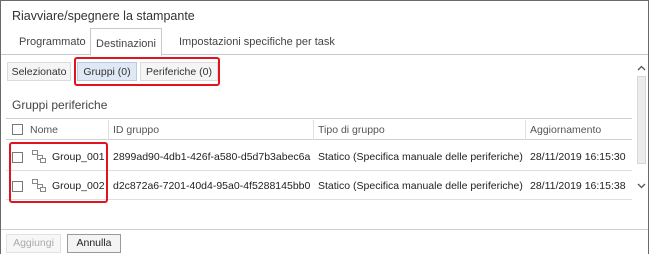 The height and width of the screenshot is (254, 649). Describe the element at coordinates (578, 157) in the screenshot. I see `group-updated: 28/11/2019 16:15:30` at that location.